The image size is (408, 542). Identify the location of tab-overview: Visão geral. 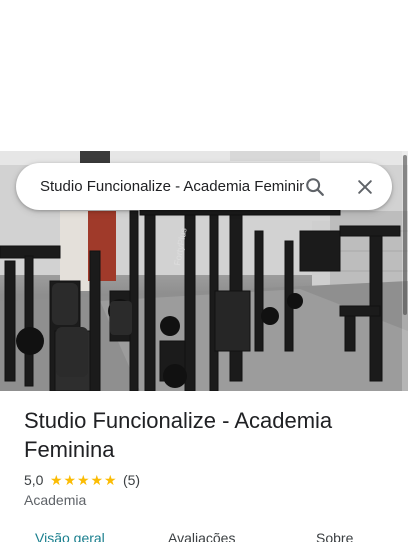
(70, 536).